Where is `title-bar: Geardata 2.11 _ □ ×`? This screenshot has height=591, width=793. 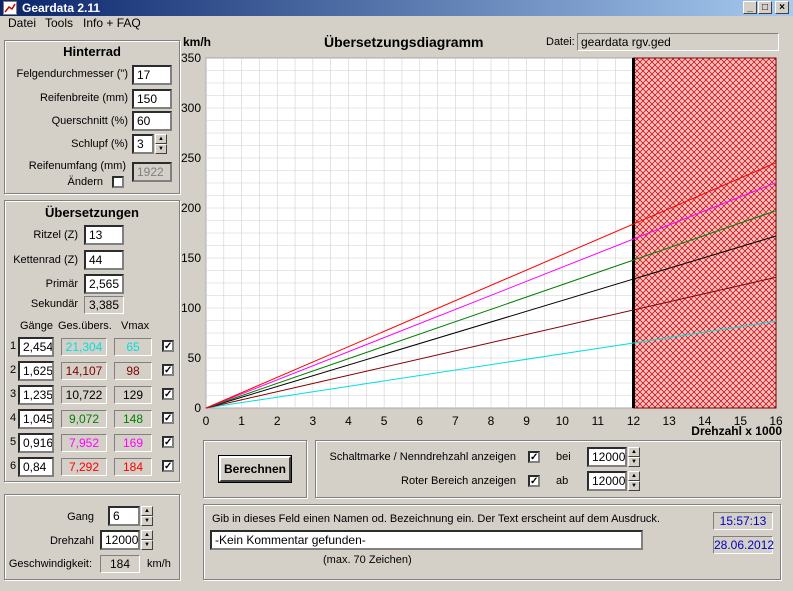 title-bar: Geardata 2.11 _ □ × is located at coordinates (396, 8).